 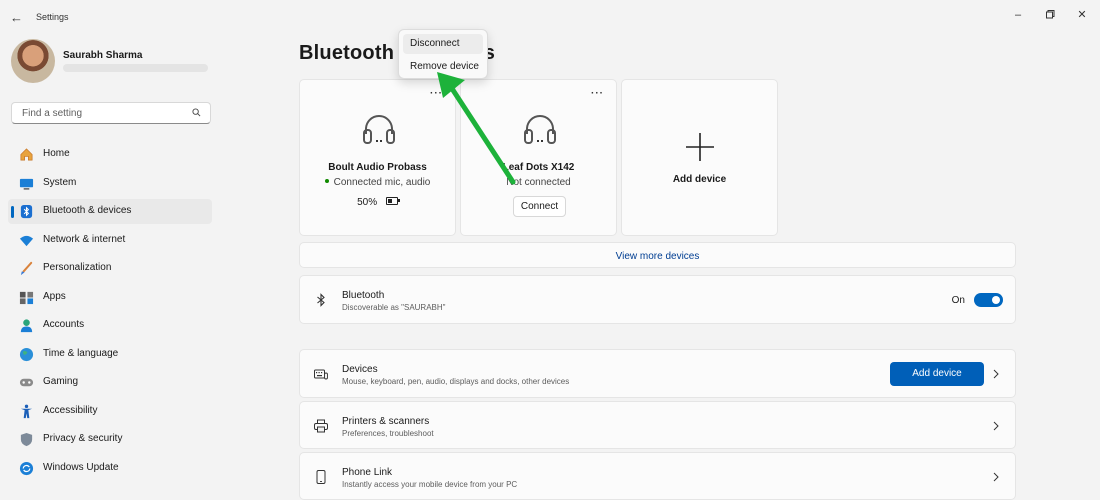 What do you see at coordinates (26, 326) in the screenshot?
I see `account-icon` at bounding box center [26, 326].